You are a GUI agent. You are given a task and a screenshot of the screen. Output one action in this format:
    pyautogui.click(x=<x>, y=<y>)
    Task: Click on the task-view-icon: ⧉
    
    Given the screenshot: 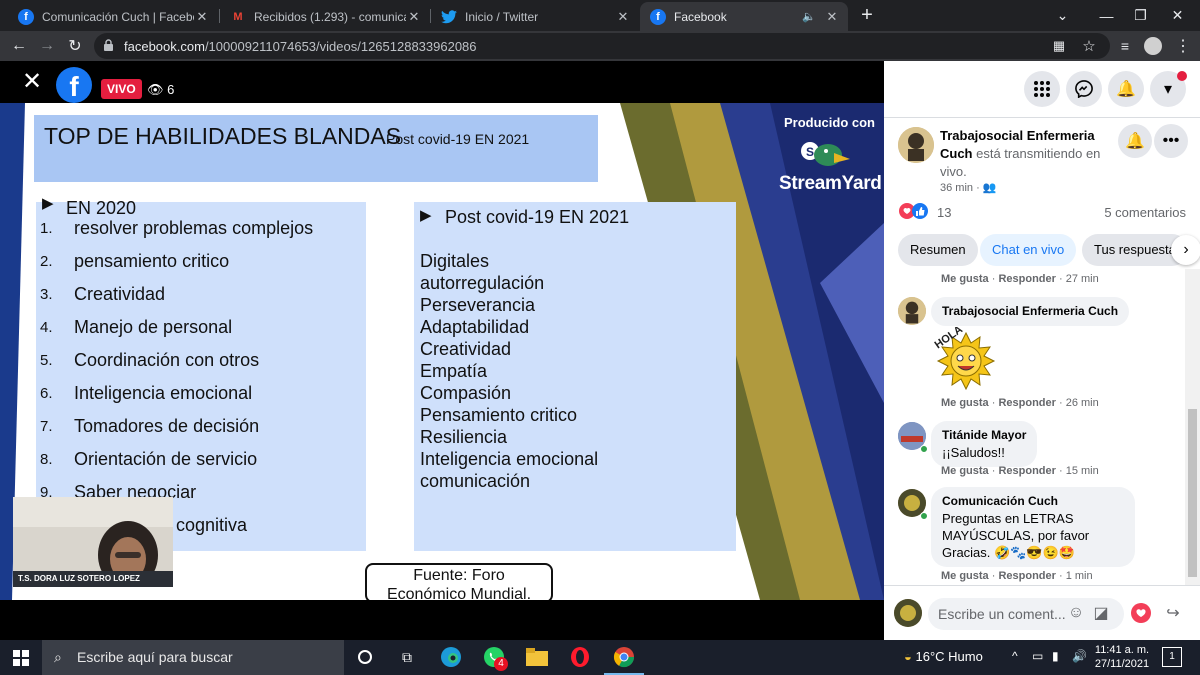 What is the action you would take?
    pyautogui.click(x=407, y=657)
    